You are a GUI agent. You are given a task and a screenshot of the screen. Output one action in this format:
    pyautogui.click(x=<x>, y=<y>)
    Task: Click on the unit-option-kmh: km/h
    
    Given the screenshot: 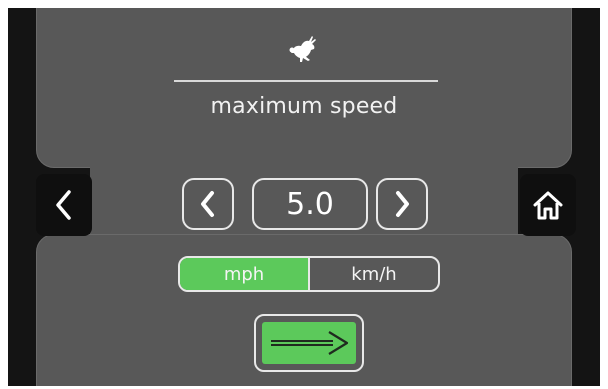 What is the action you would take?
    pyautogui.click(x=373, y=274)
    